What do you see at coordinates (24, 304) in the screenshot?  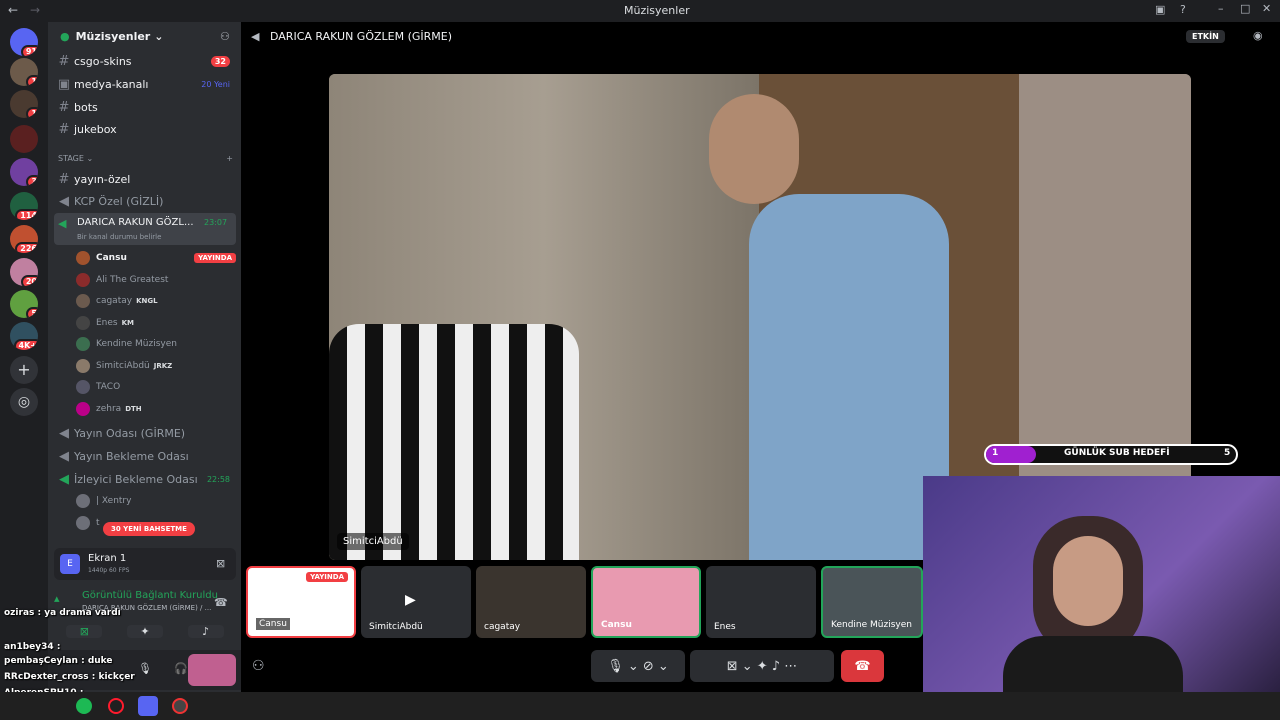 I see `server-icon: 5` at bounding box center [24, 304].